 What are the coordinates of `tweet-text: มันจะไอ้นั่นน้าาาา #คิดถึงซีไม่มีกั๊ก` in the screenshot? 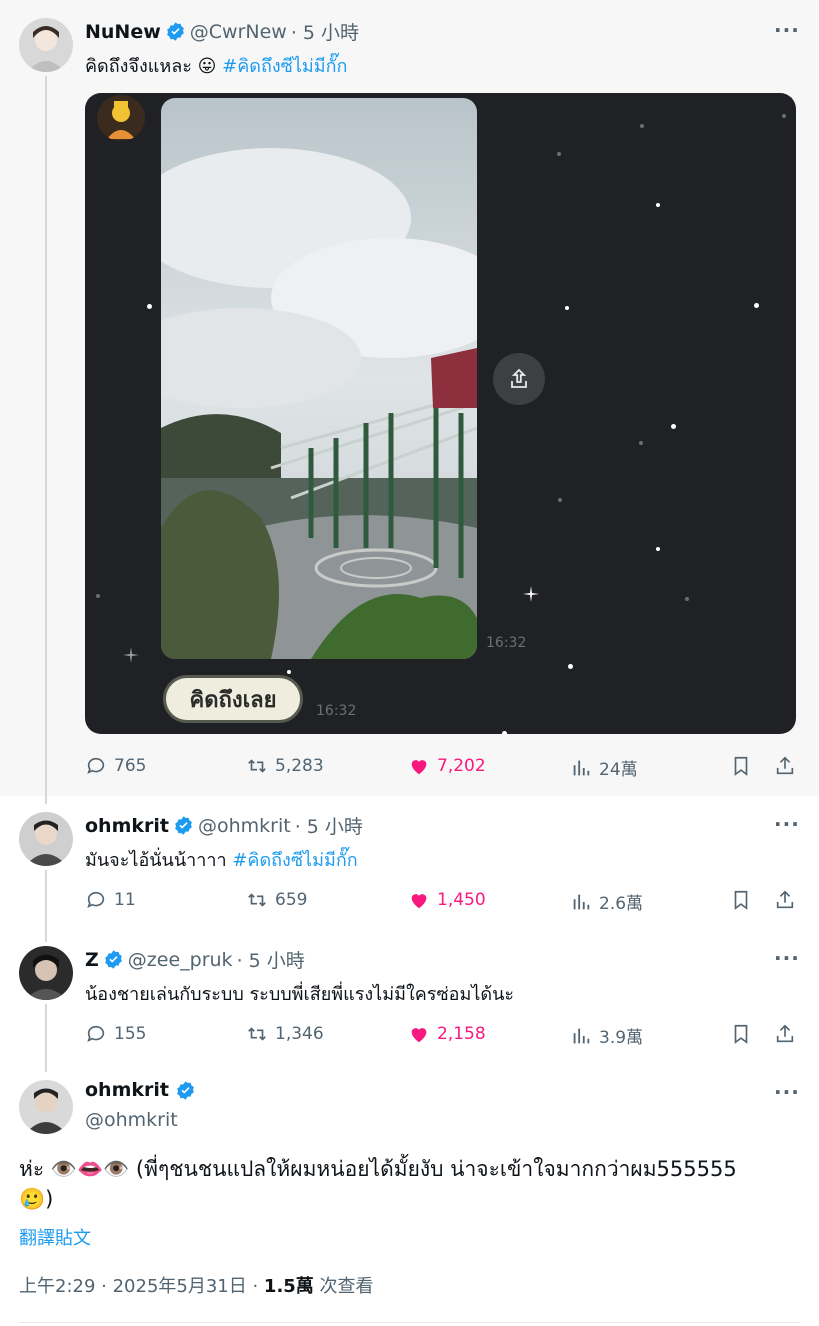 It's located at (221, 859).